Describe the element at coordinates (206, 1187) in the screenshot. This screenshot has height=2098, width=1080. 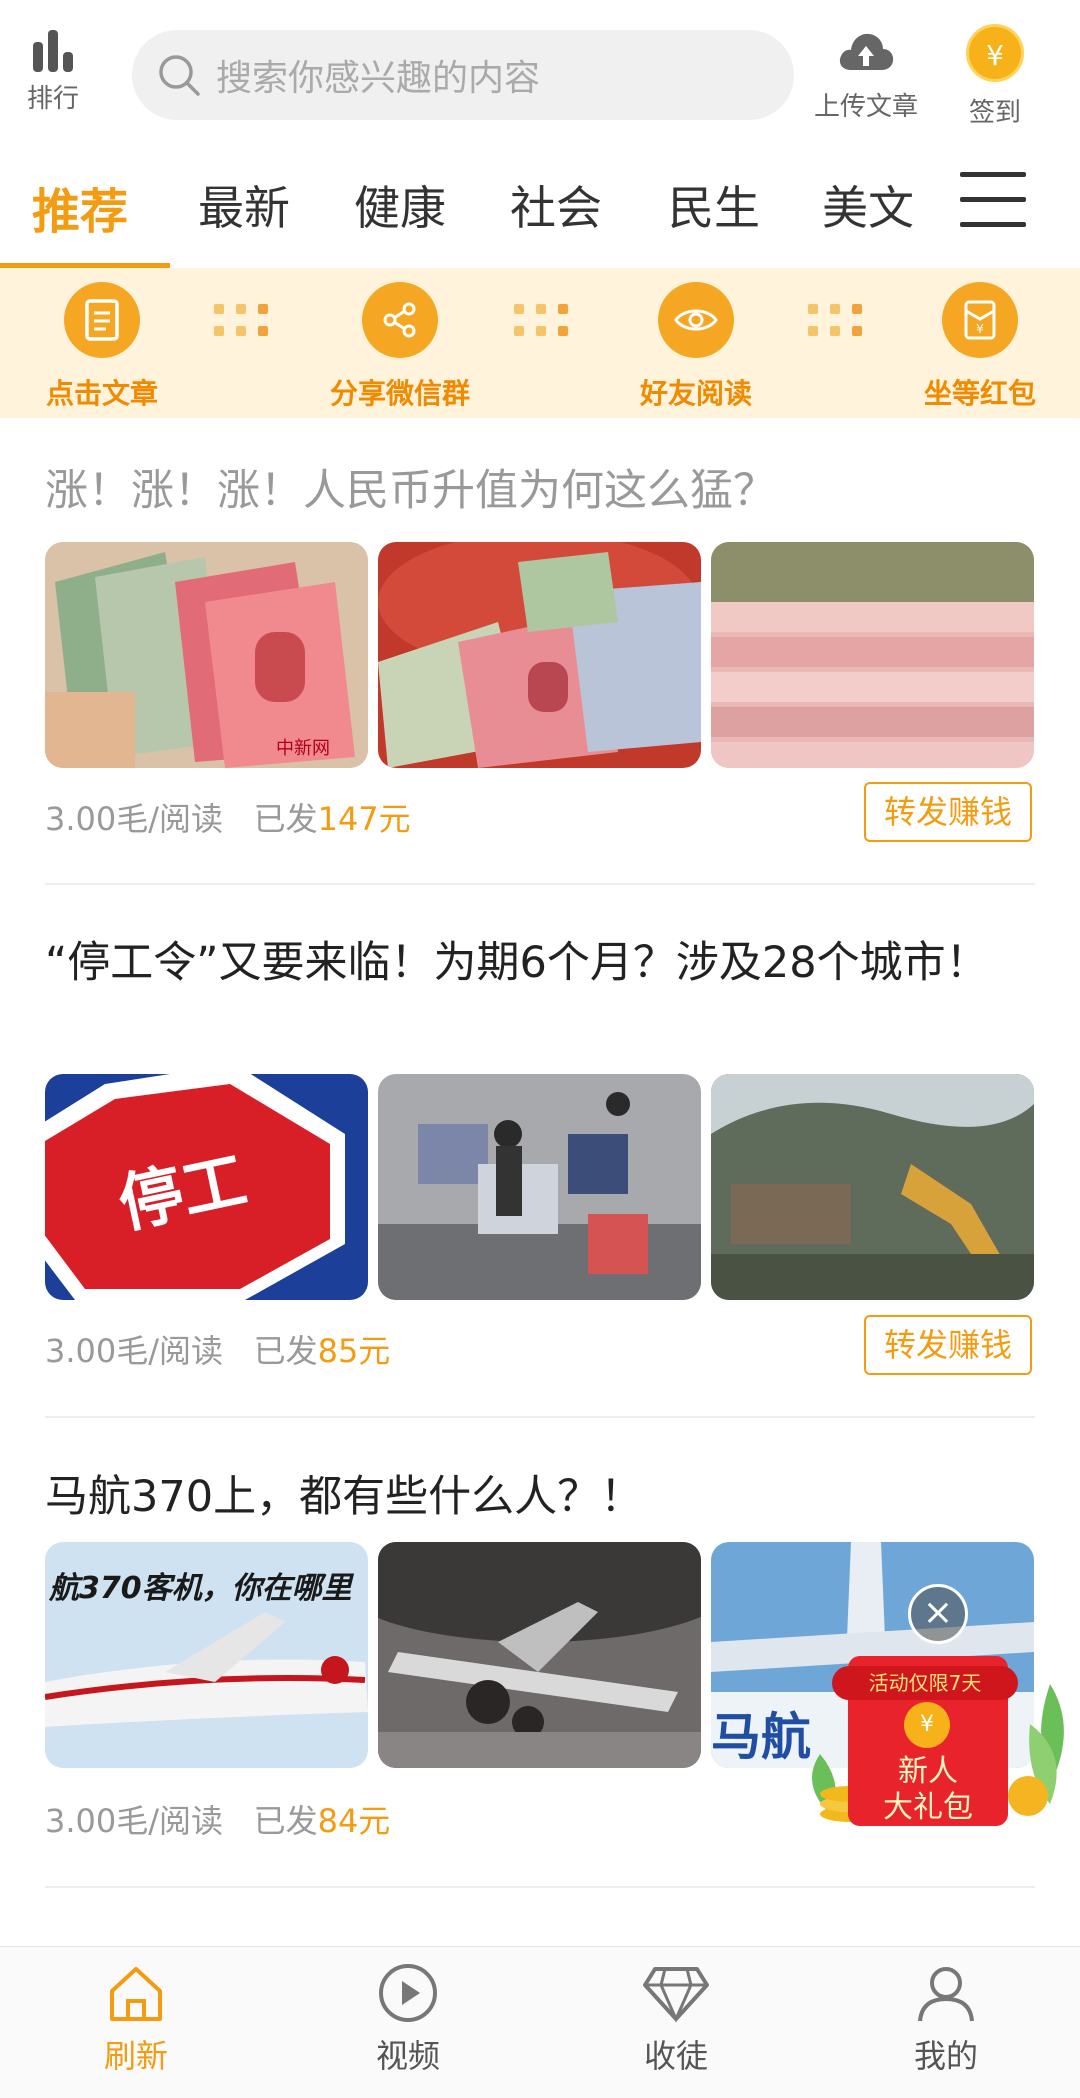
I see `article-thumbnail: 停工` at that location.